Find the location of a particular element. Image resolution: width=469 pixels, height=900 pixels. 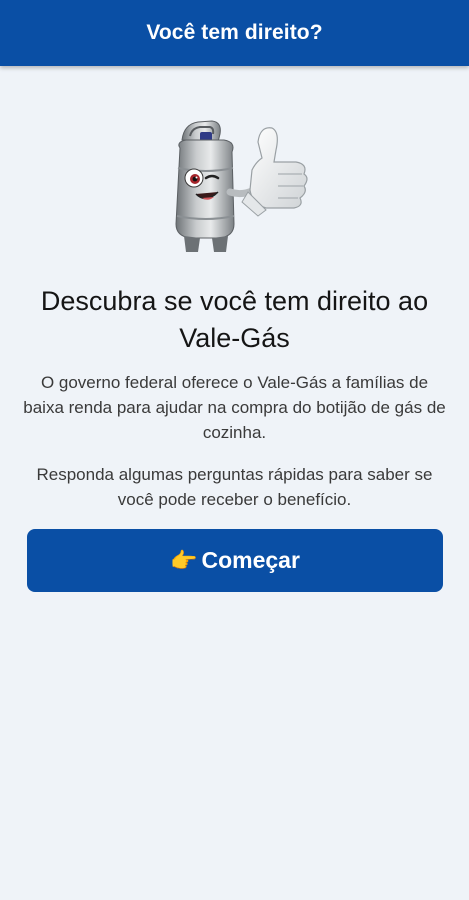

page-title: Você tem direito? is located at coordinates (234, 32).